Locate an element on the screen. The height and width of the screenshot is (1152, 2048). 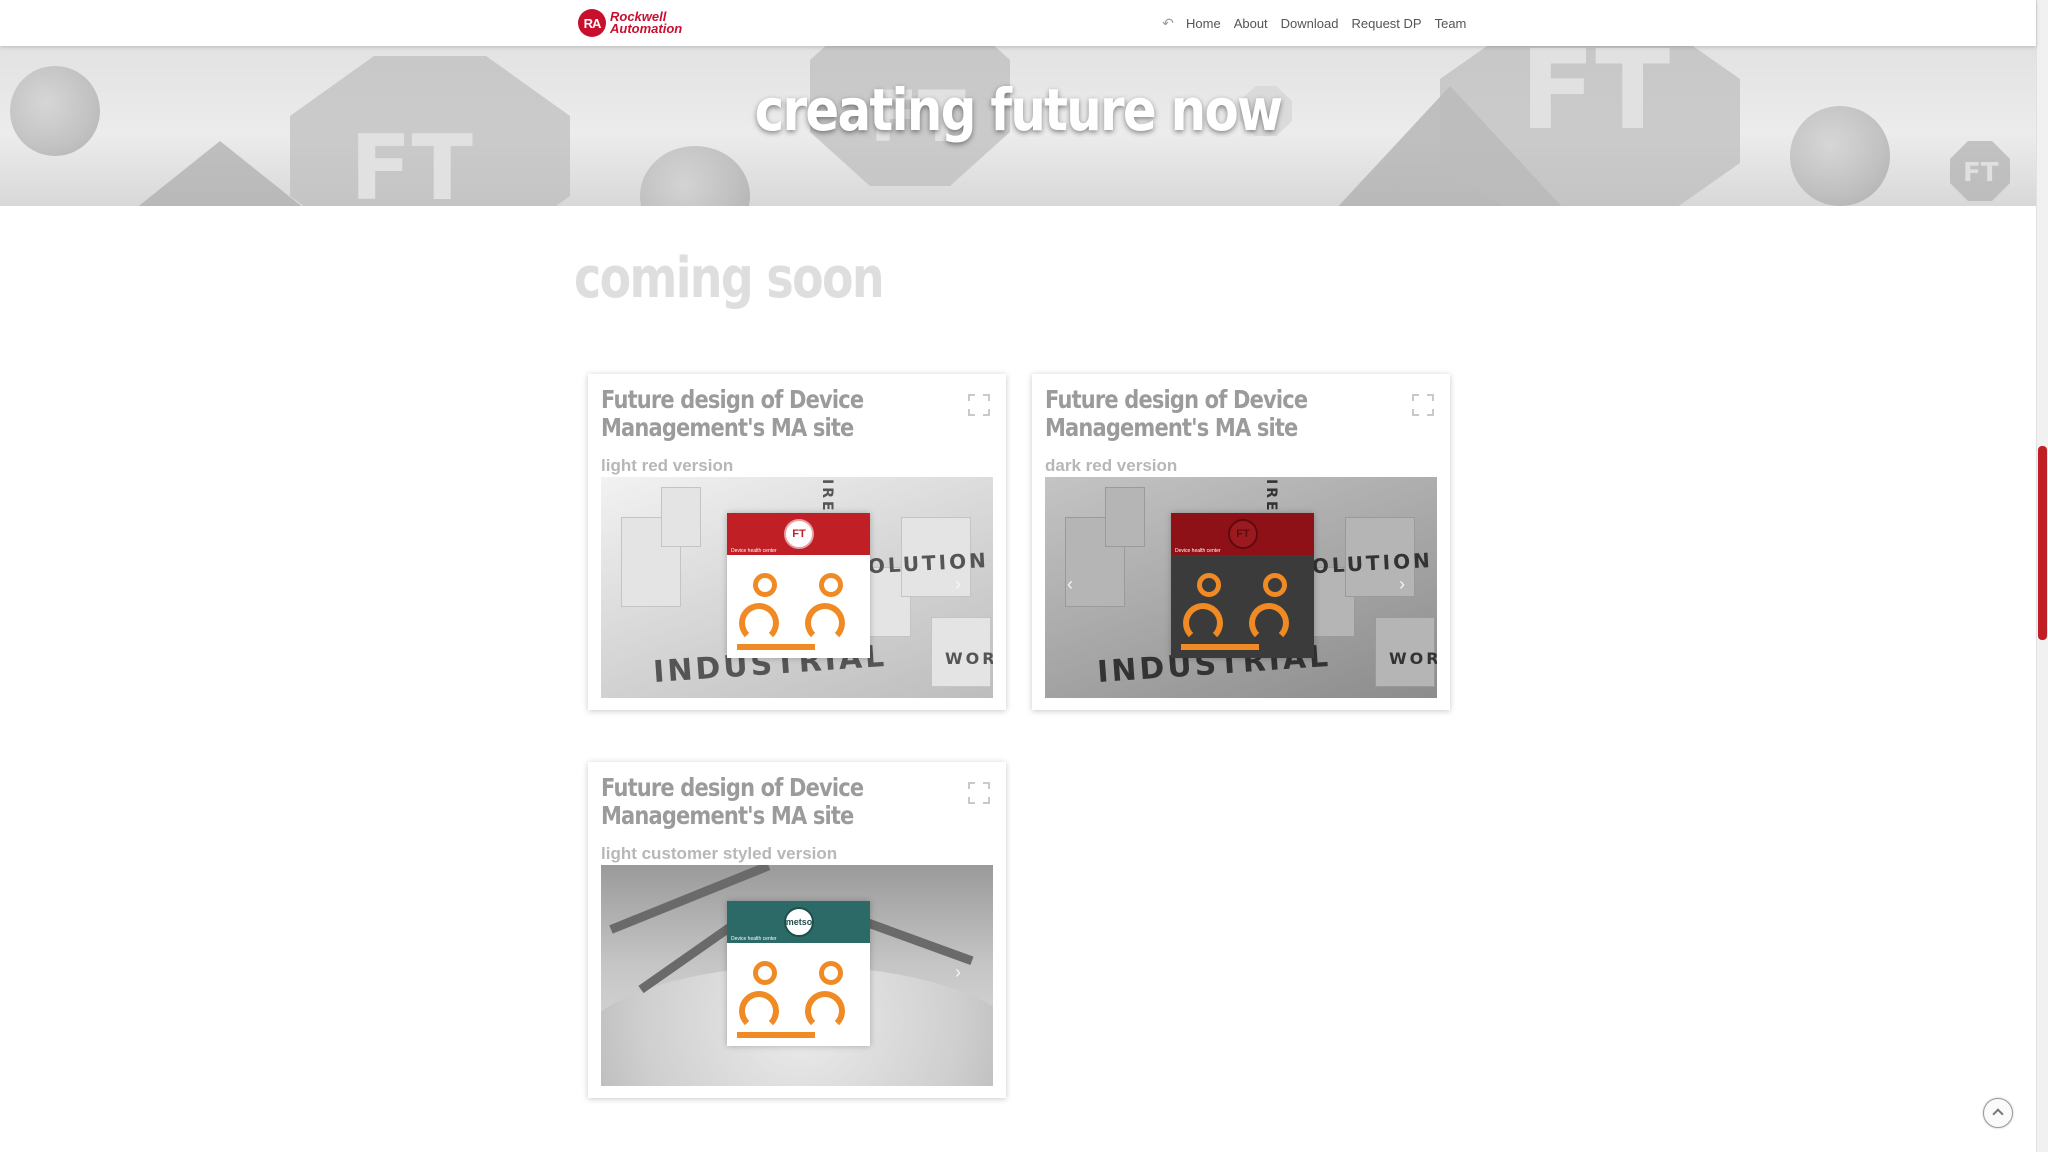
scroll-to-top-button is located at coordinates (1998, 1113).